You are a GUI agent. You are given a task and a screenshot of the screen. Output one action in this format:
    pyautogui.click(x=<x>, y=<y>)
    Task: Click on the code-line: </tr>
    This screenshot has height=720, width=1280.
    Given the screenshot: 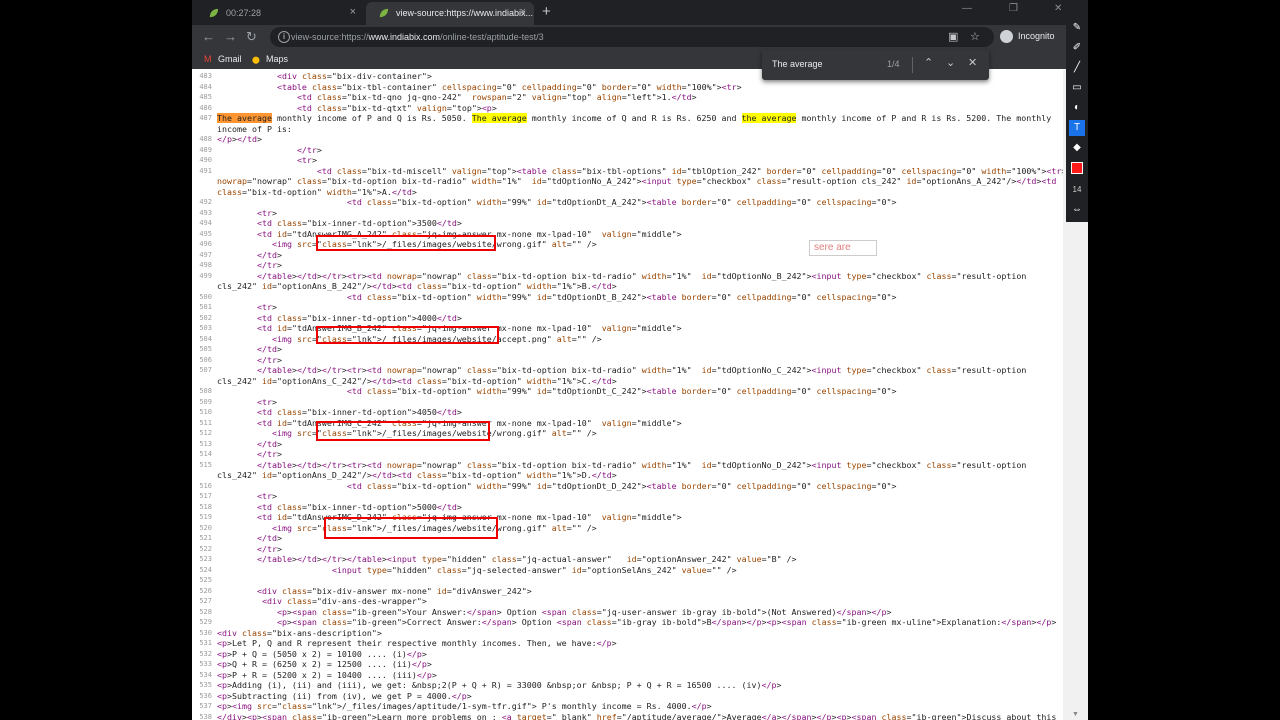 What is the action you would take?
    pyautogui.click(x=269, y=359)
    